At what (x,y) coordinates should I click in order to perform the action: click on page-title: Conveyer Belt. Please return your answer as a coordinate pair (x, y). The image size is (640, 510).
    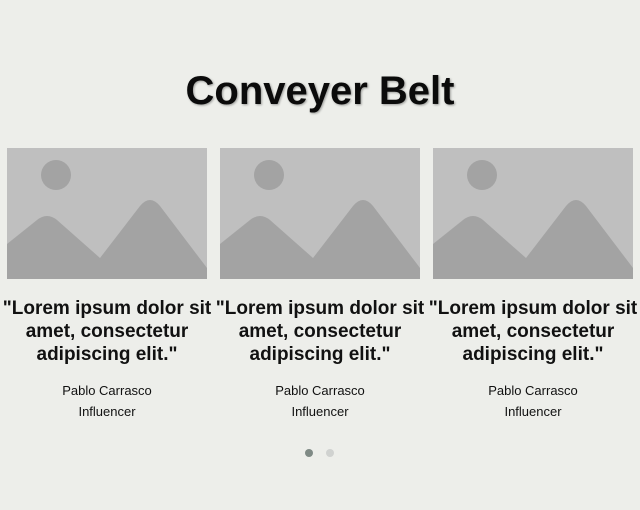
    Looking at the image, I should click on (320, 91).